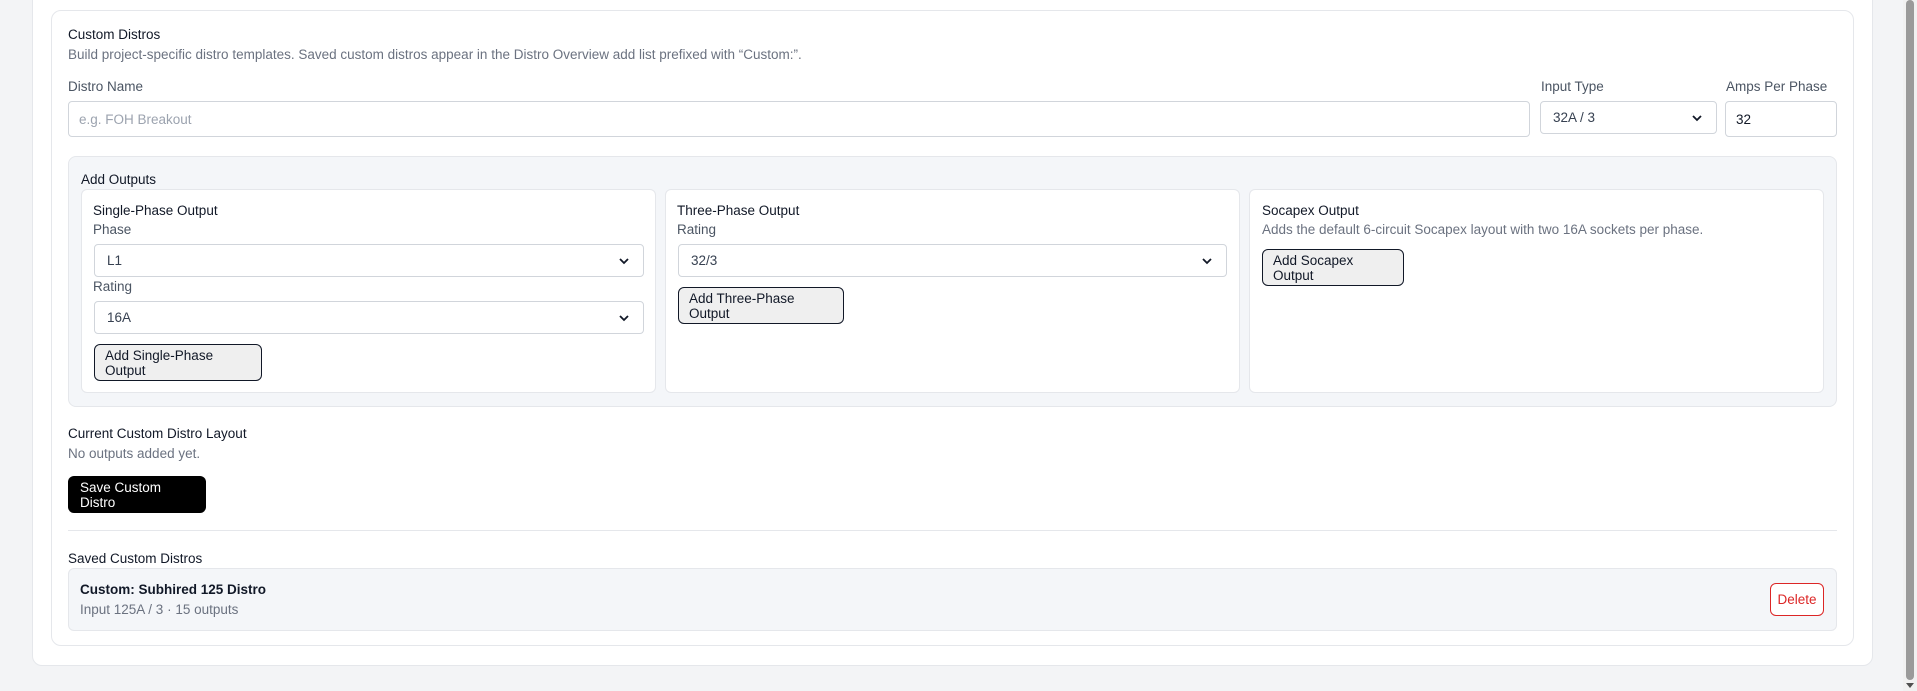 The image size is (1917, 691). I want to click on single-phase-phase-label: Phase, so click(112, 229).